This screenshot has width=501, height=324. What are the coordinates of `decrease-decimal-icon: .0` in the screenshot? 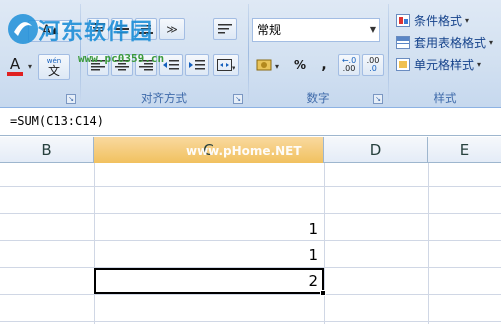 It's located at (373, 68).